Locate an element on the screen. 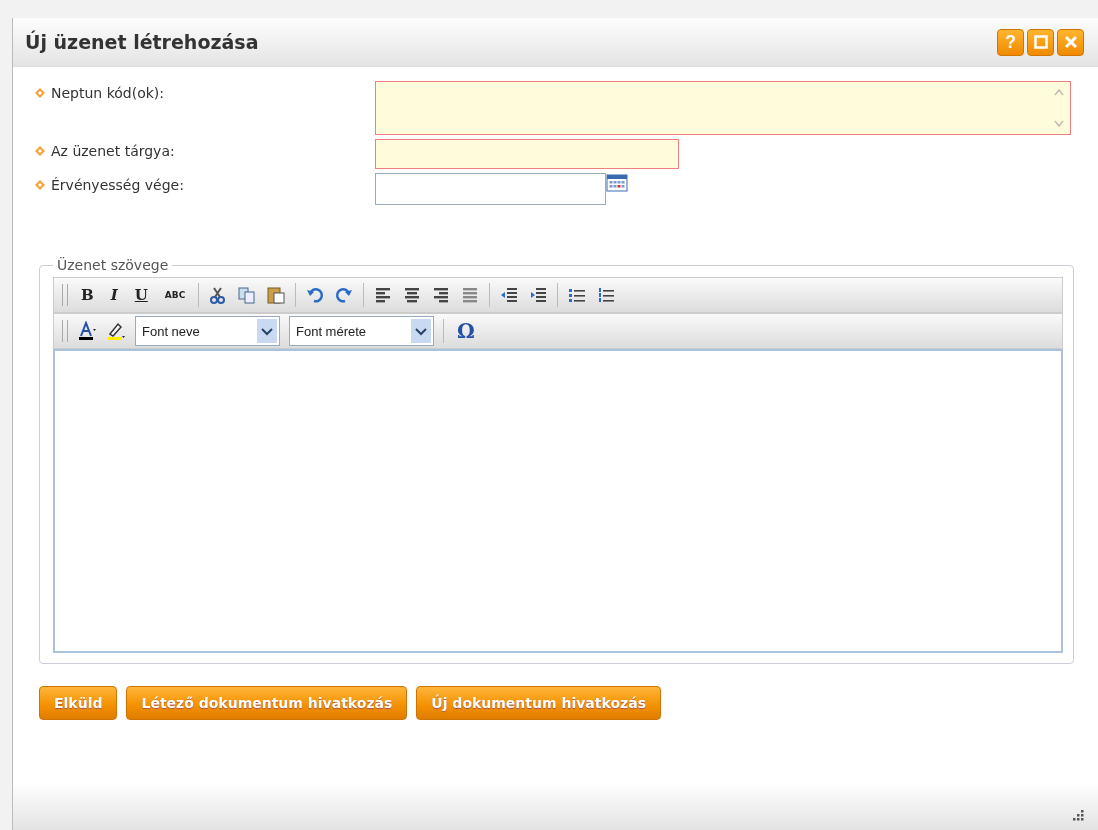 This screenshot has width=1098, height=830. fieldset-legend: Üzenet szövege is located at coordinates (113, 265).